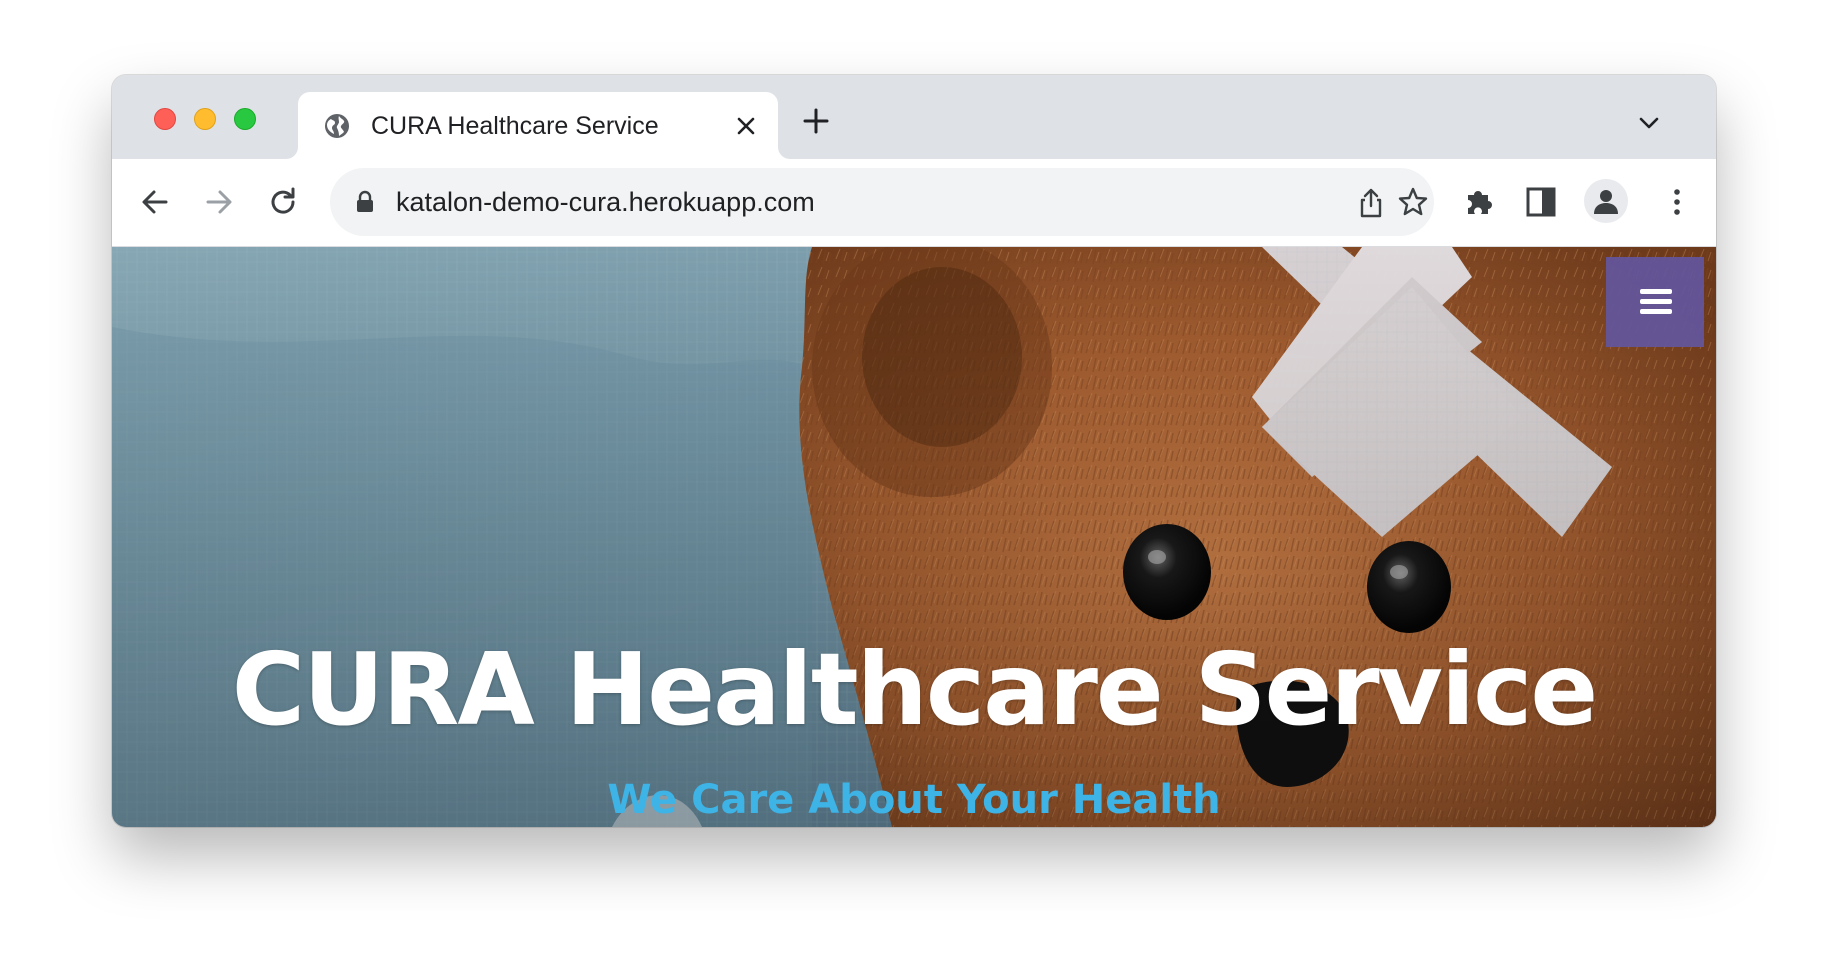  What do you see at coordinates (283, 202) in the screenshot?
I see `reload-icon` at bounding box center [283, 202].